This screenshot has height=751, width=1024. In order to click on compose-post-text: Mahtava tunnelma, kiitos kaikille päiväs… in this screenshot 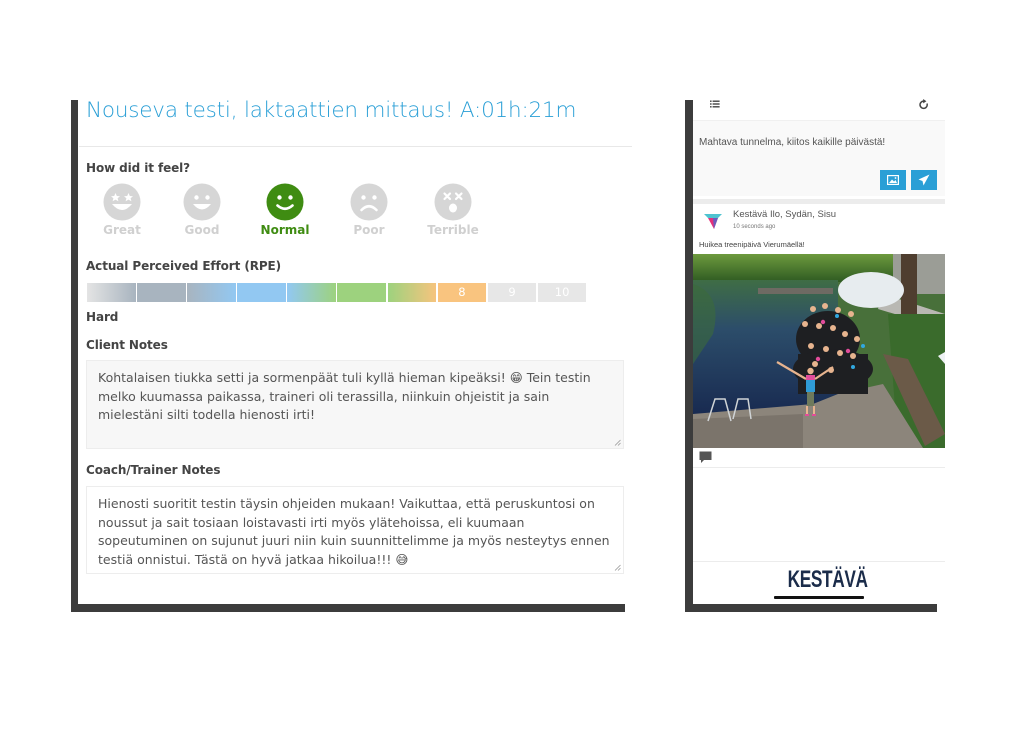, I will do `click(792, 142)`.